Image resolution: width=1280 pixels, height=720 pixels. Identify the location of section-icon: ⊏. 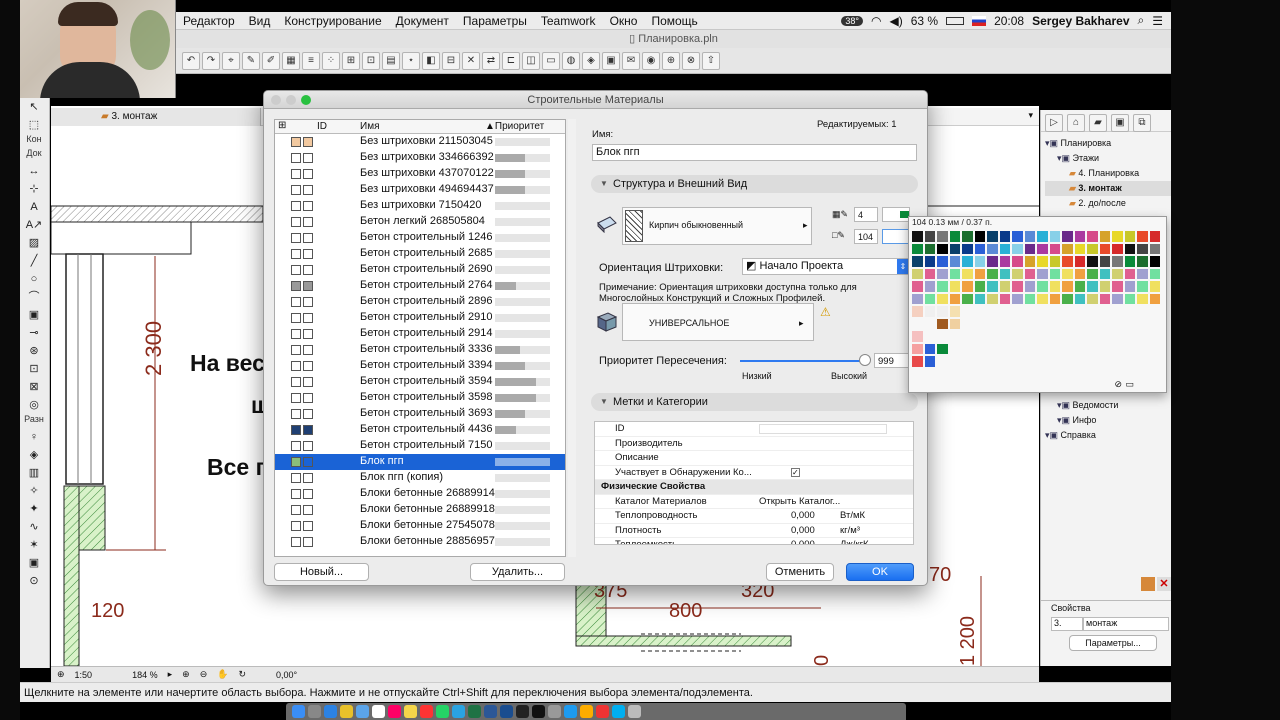
(511, 60).